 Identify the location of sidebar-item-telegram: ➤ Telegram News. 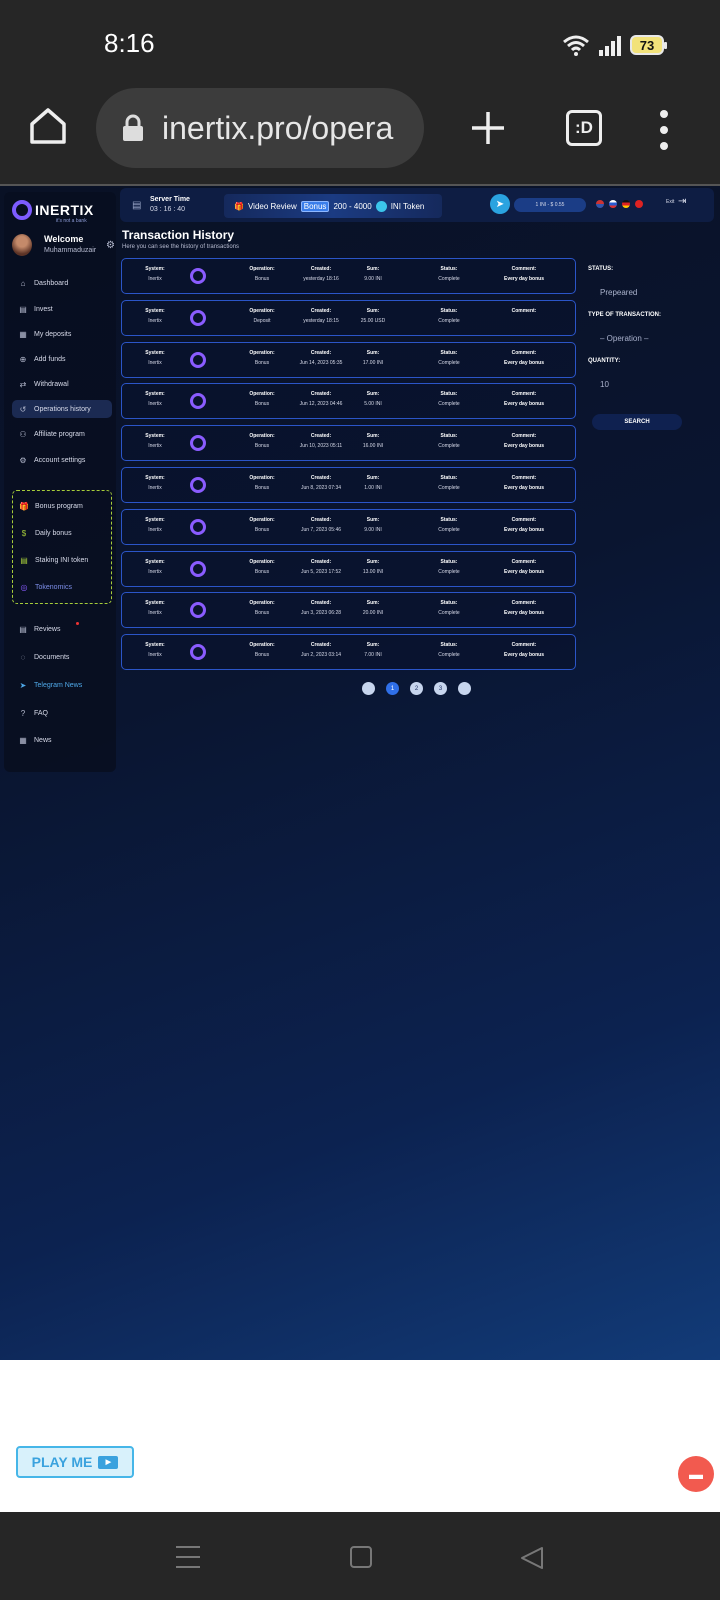
(62, 685).